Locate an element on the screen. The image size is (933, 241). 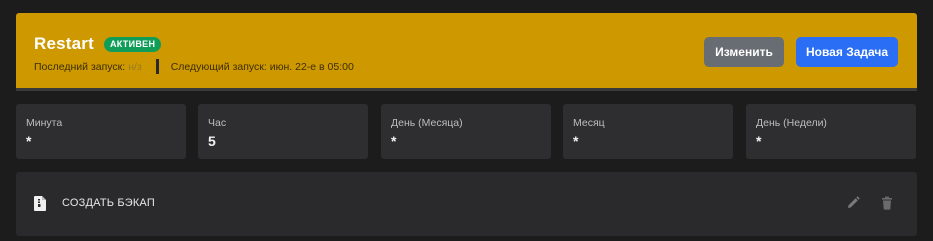
cron-label: Минута is located at coordinates (44, 123).